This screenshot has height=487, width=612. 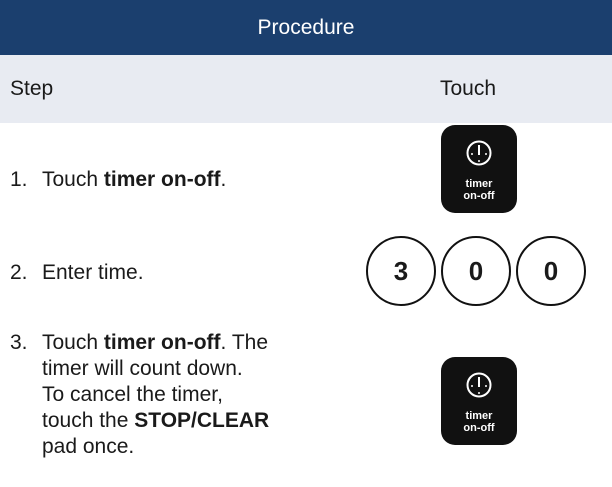 I want to click on touch-column-label: Touch, so click(x=468, y=88).